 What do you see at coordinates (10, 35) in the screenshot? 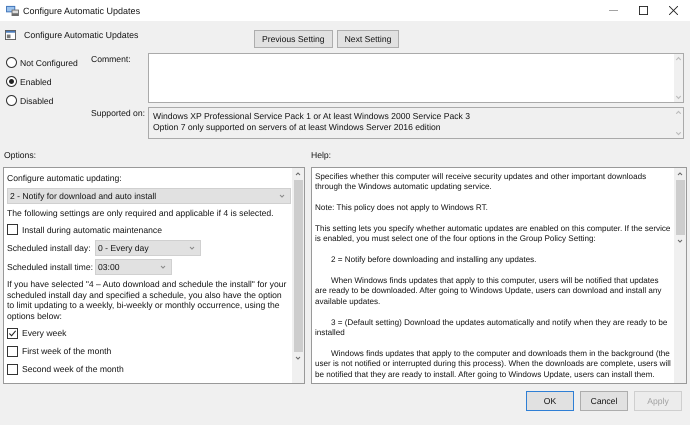
I see `policy-icon` at bounding box center [10, 35].